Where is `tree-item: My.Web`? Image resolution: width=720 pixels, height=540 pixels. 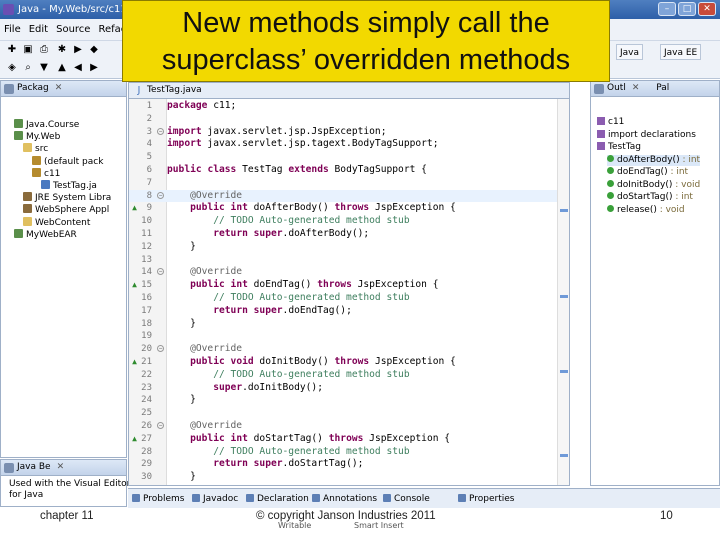 tree-item: My.Web is located at coordinates (37, 137).